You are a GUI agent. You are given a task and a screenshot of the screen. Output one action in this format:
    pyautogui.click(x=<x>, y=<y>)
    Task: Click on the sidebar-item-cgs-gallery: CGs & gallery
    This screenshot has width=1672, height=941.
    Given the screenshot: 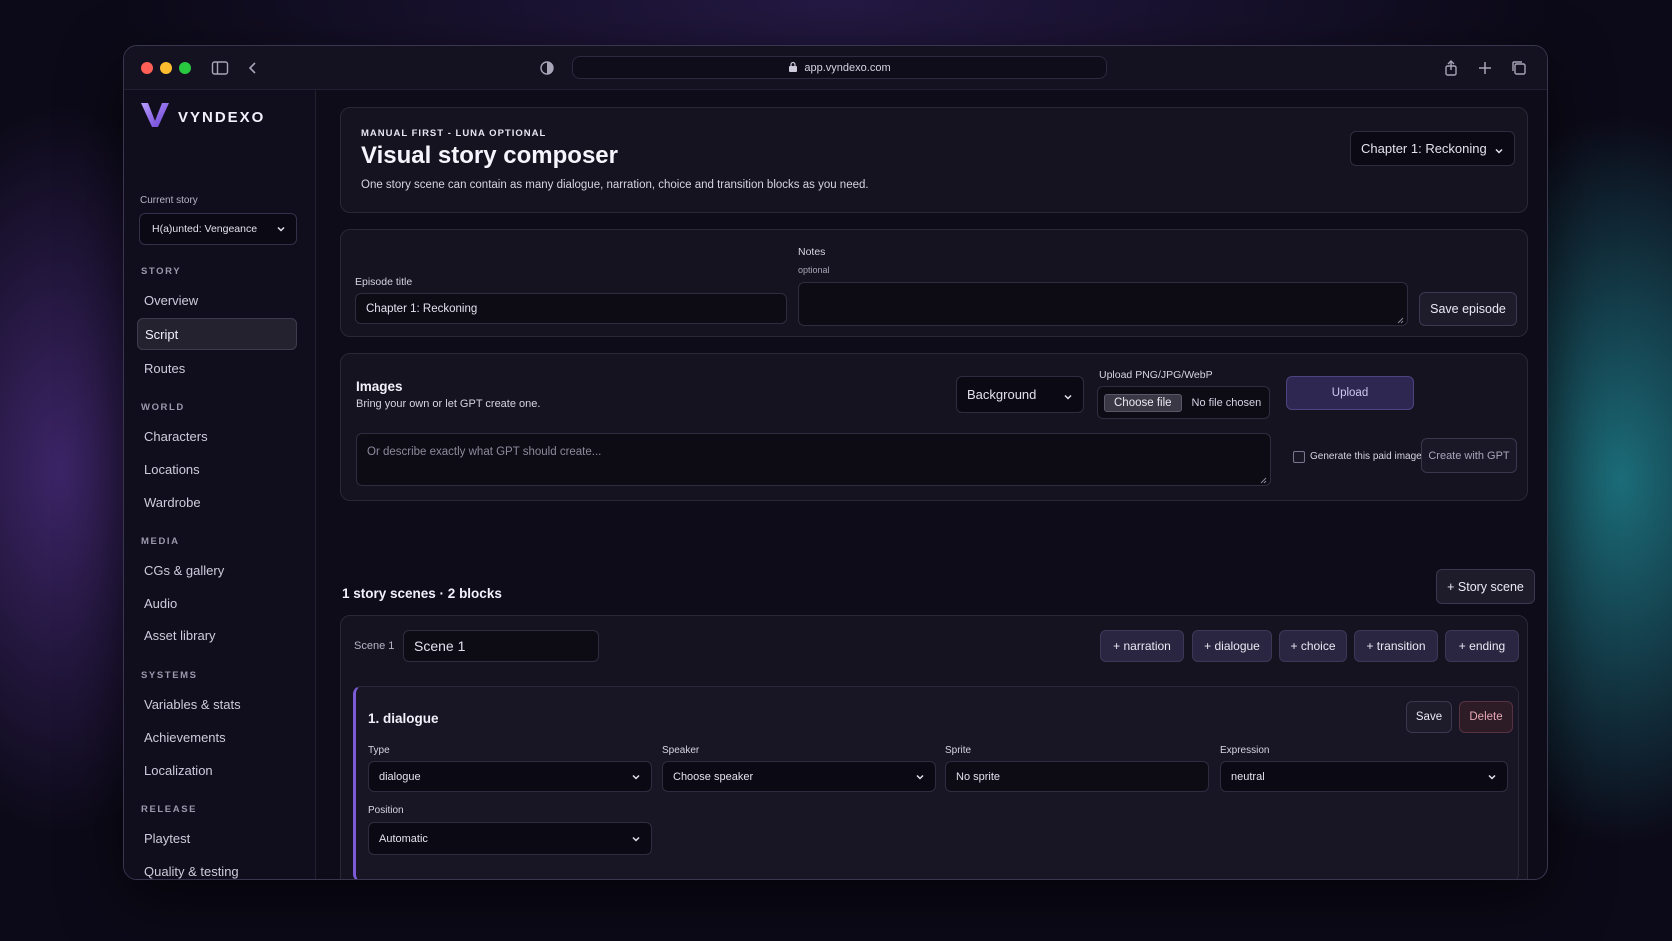 What is the action you would take?
    pyautogui.click(x=217, y=570)
    